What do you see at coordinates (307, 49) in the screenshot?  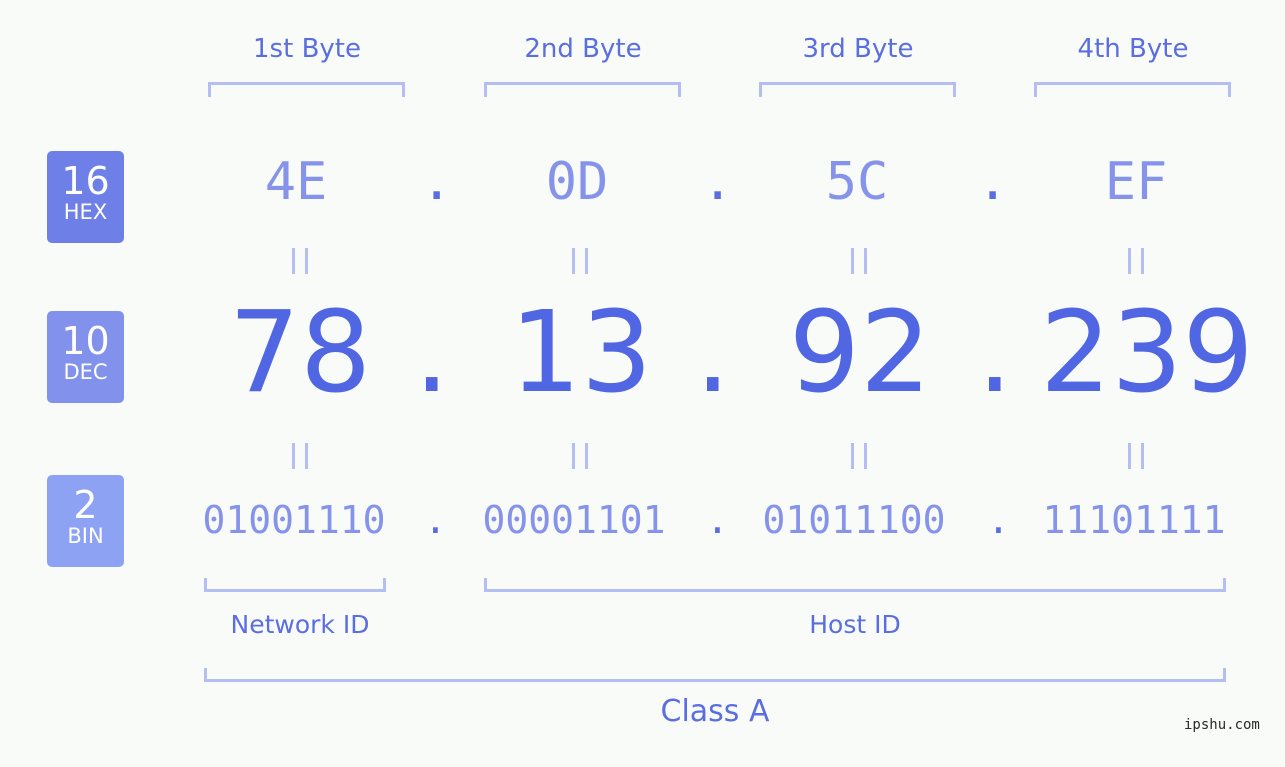 I see `byte-header-1: 1st Byte` at bounding box center [307, 49].